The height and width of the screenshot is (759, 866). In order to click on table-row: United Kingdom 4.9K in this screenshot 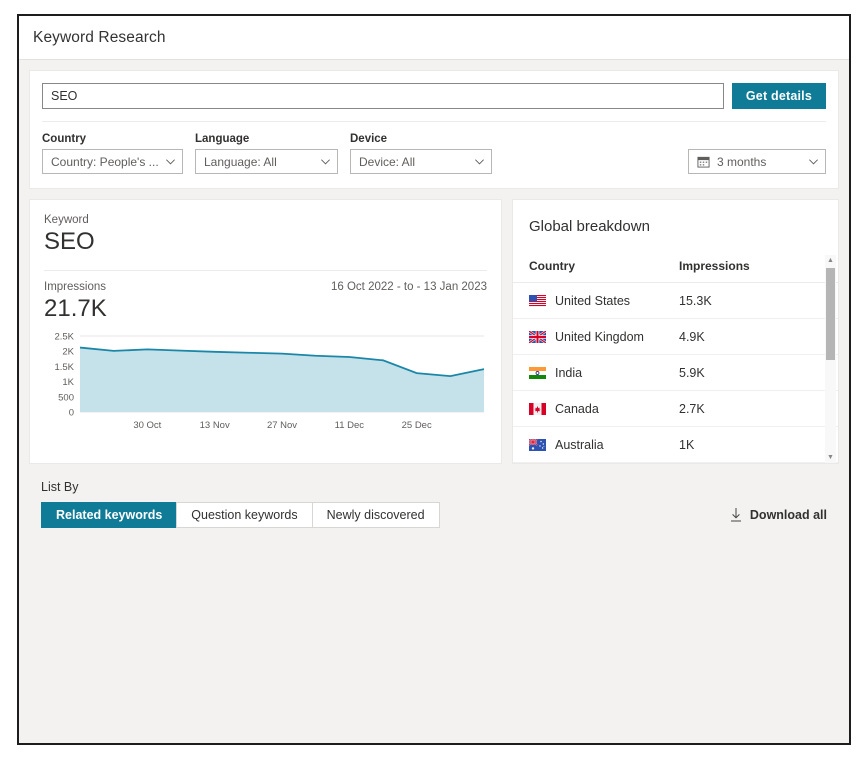, I will do `click(675, 337)`.